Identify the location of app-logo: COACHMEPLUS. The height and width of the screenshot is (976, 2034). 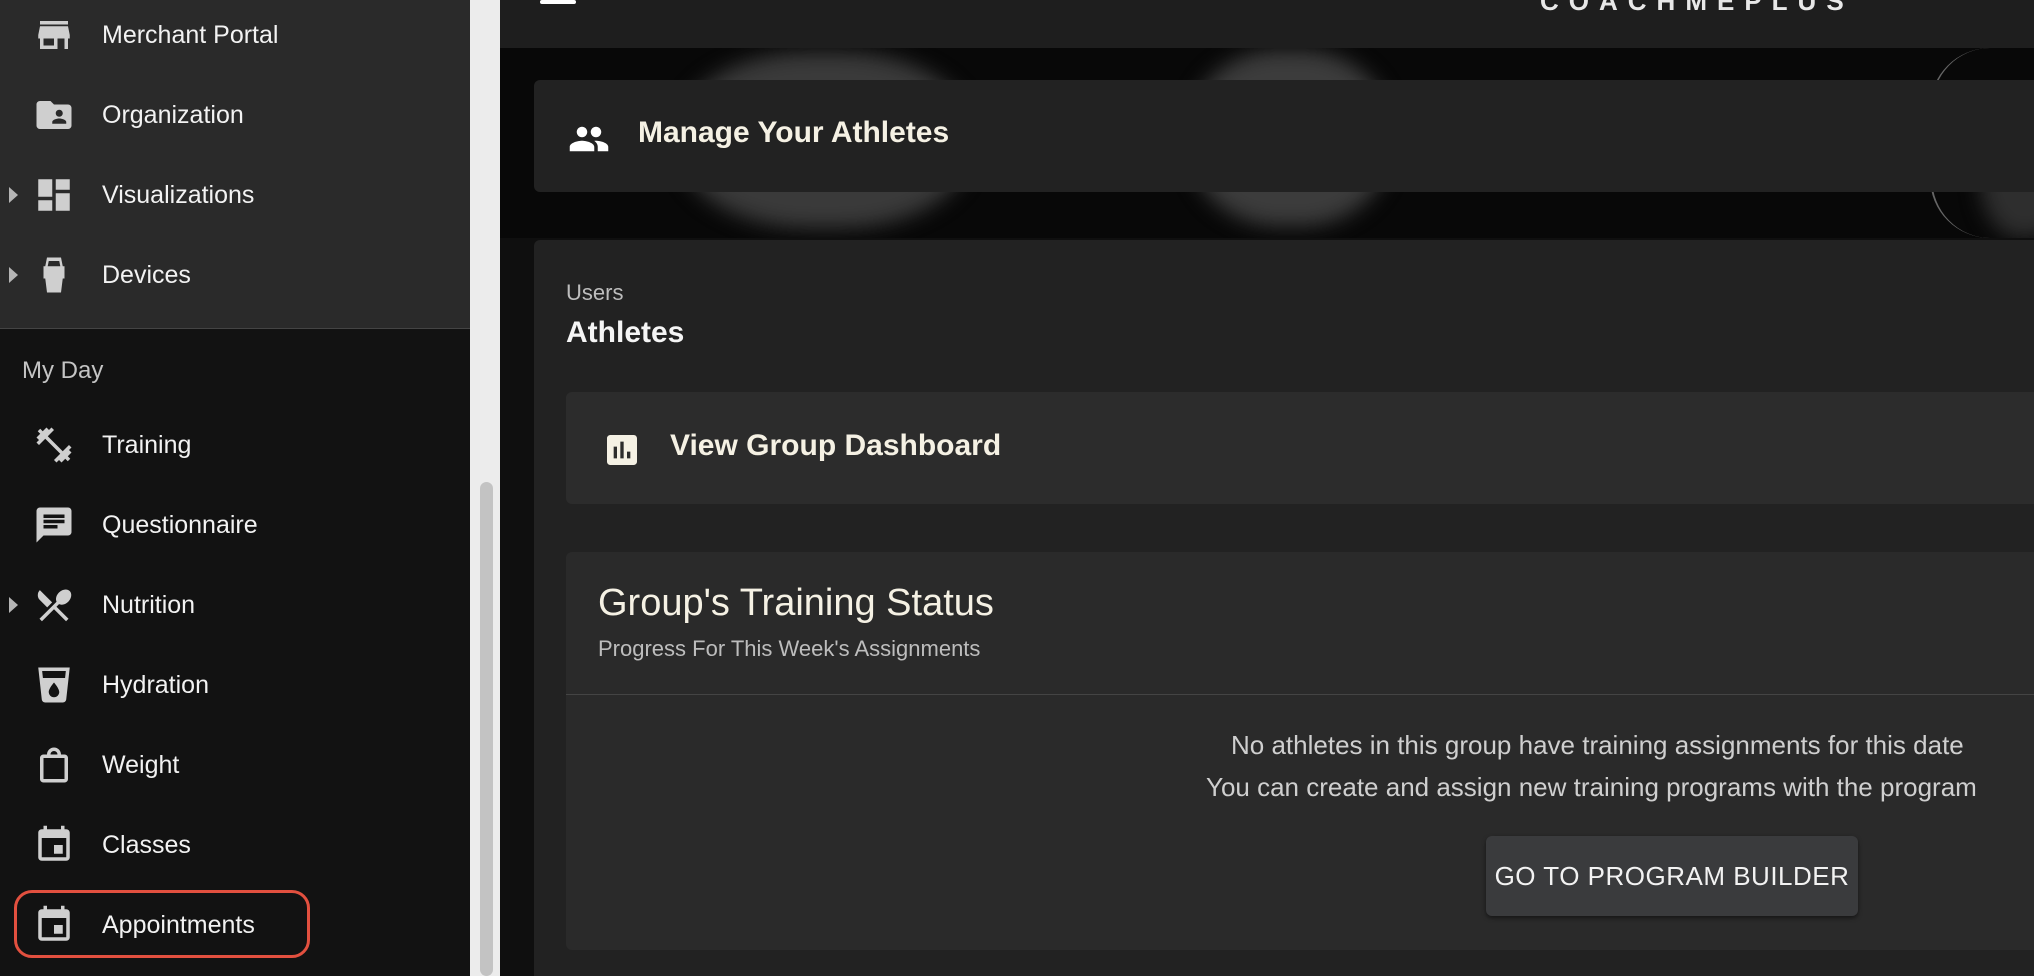
(1697, 8).